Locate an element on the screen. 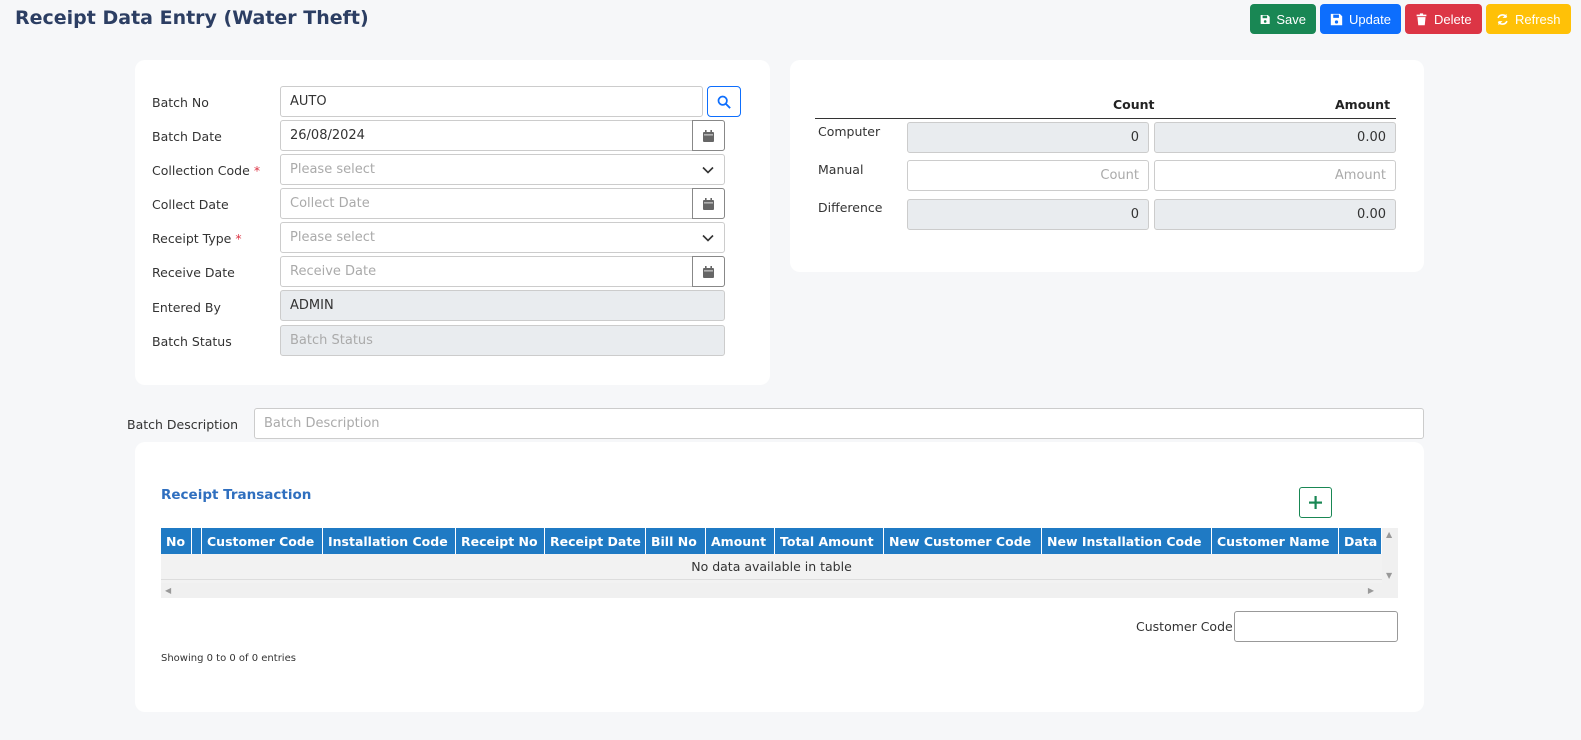  column-header: No is located at coordinates (176, 541).